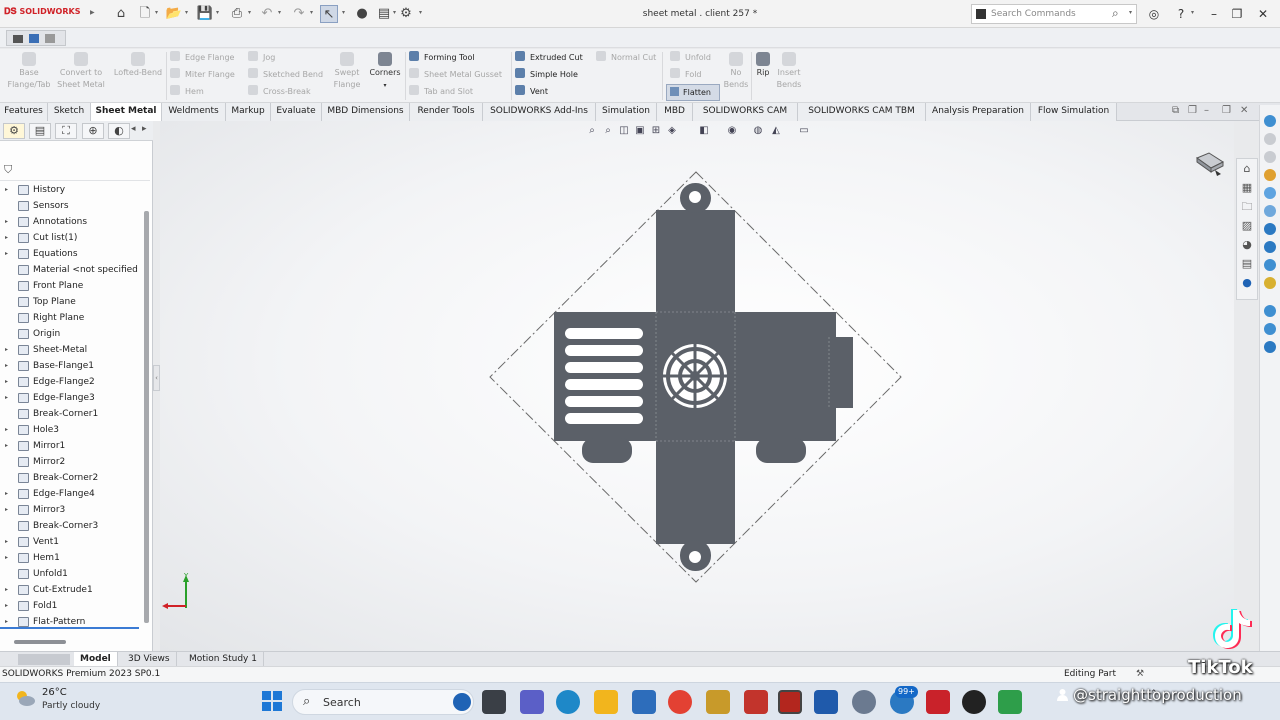 Image resolution: width=1280 pixels, height=720 pixels. I want to click on tab-solidworks-cam-tbm: SOLIDWORKS CAM TBM, so click(862, 112).